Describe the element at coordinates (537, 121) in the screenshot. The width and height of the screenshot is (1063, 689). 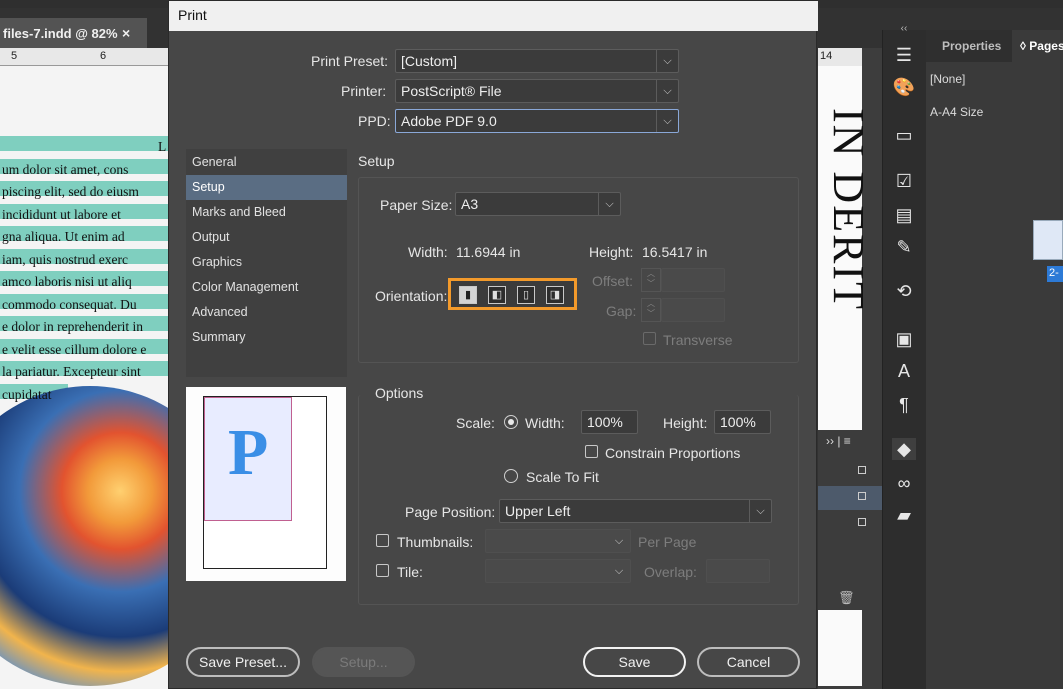
I see `ppd-select: Adobe PDF 9.0 ⌵` at that location.